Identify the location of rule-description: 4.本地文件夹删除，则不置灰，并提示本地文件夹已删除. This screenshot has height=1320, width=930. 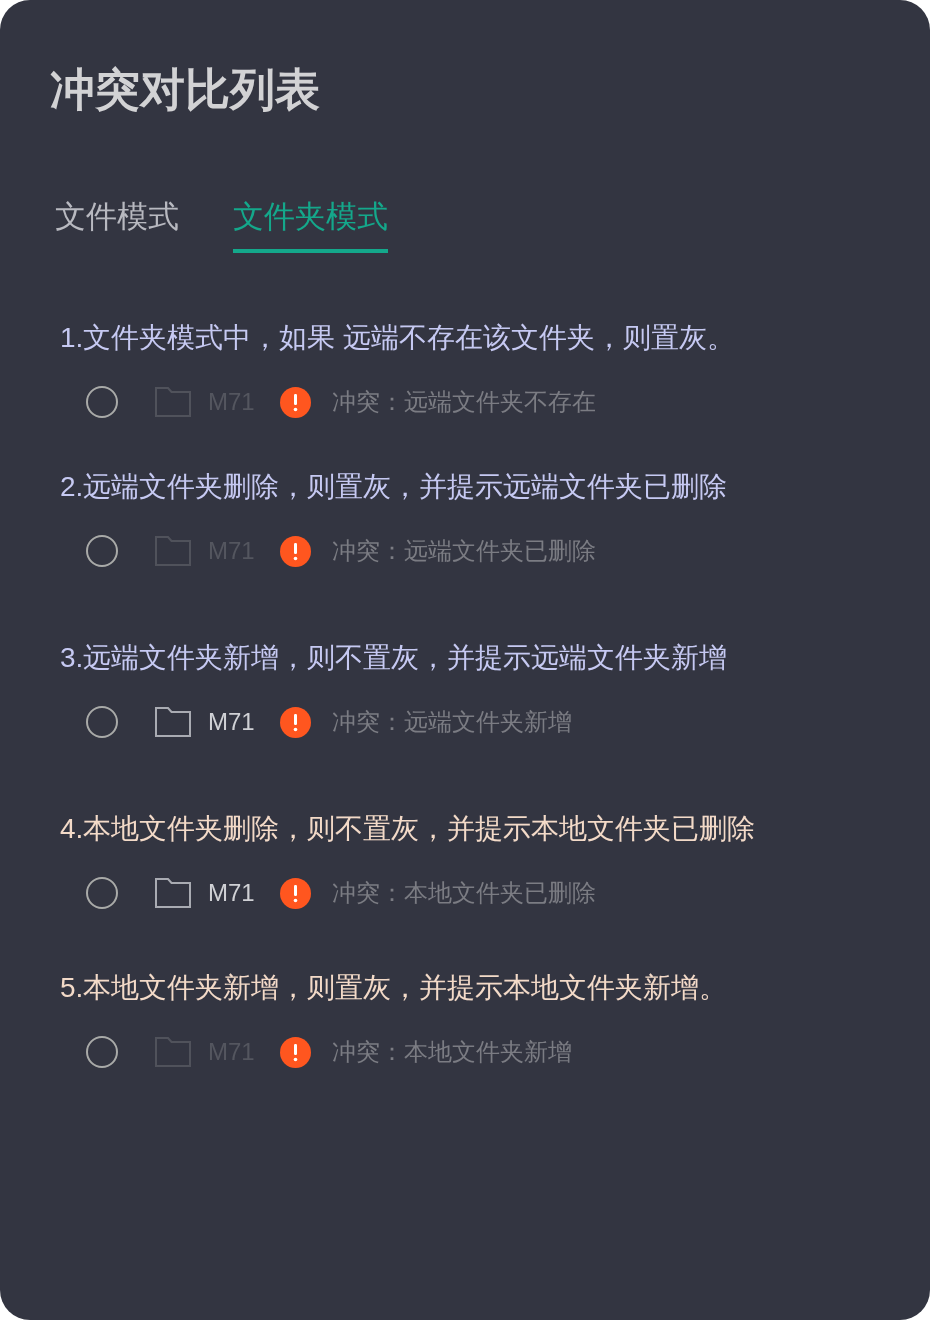
(408, 829).